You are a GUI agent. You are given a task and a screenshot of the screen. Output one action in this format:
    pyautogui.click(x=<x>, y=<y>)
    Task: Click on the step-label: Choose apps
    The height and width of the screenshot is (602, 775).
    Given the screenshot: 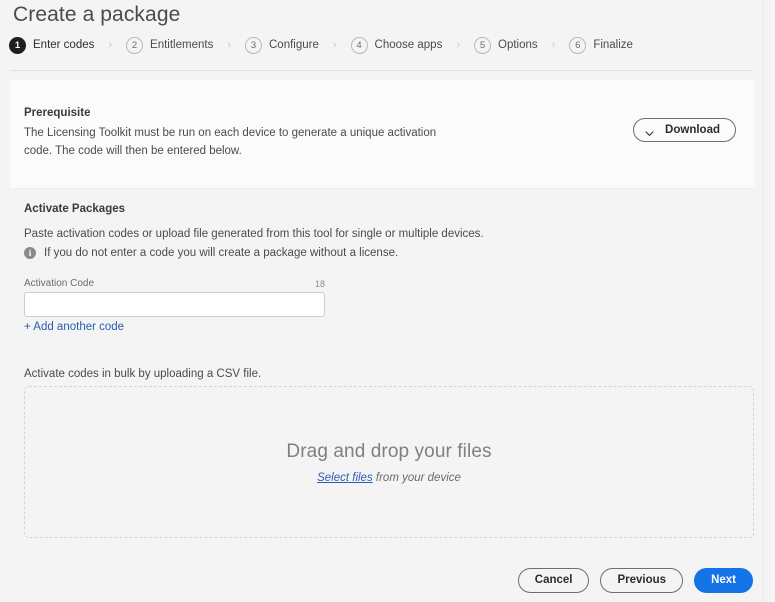 What is the action you would take?
    pyautogui.click(x=408, y=45)
    